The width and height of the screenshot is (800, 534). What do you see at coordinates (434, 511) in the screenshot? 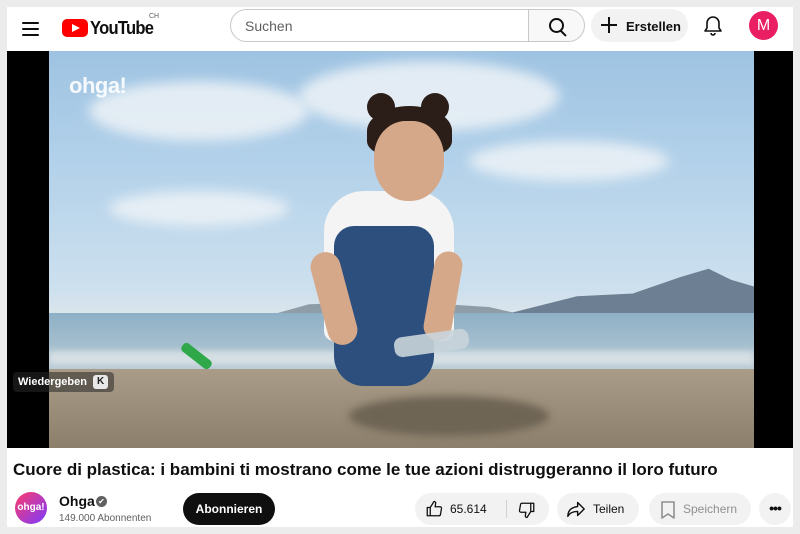
I see `thumbs-up-icon` at bounding box center [434, 511].